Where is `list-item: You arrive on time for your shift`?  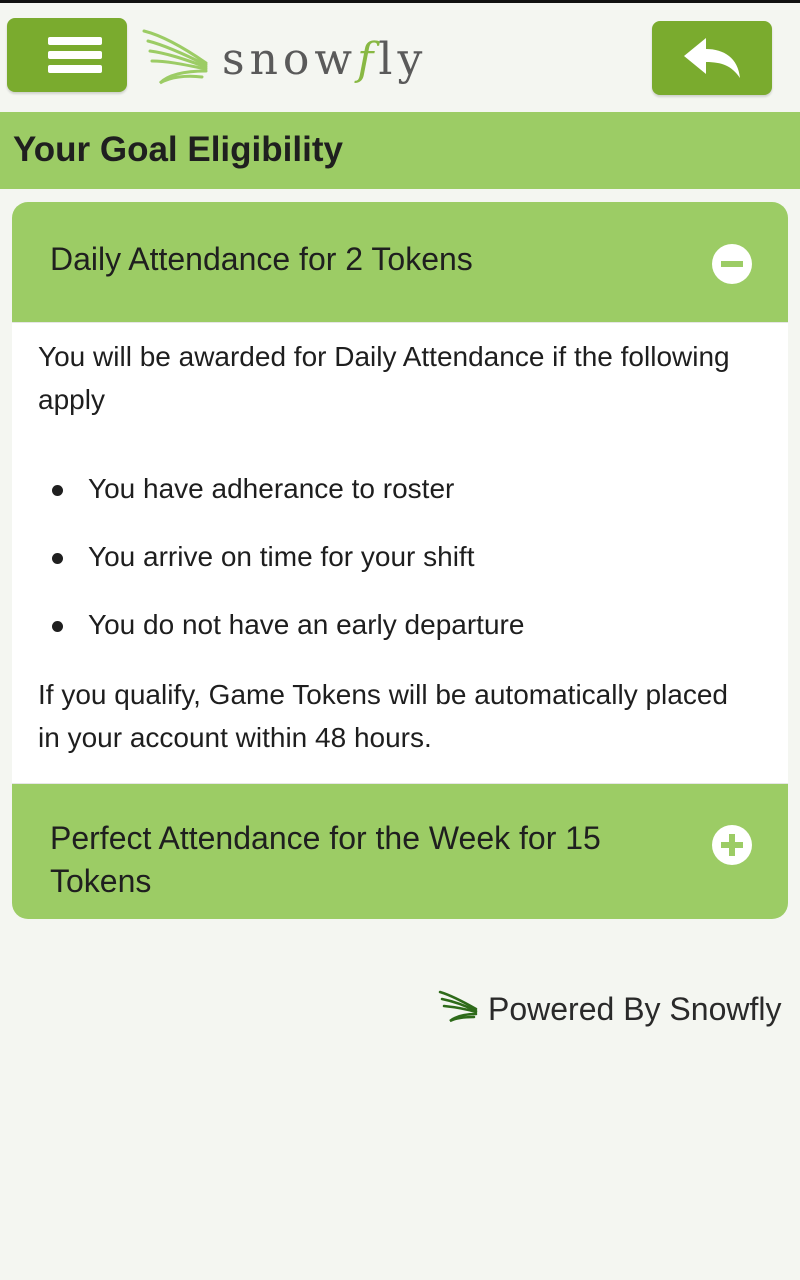 list-item: You arrive on time for your shift is located at coordinates (388, 569).